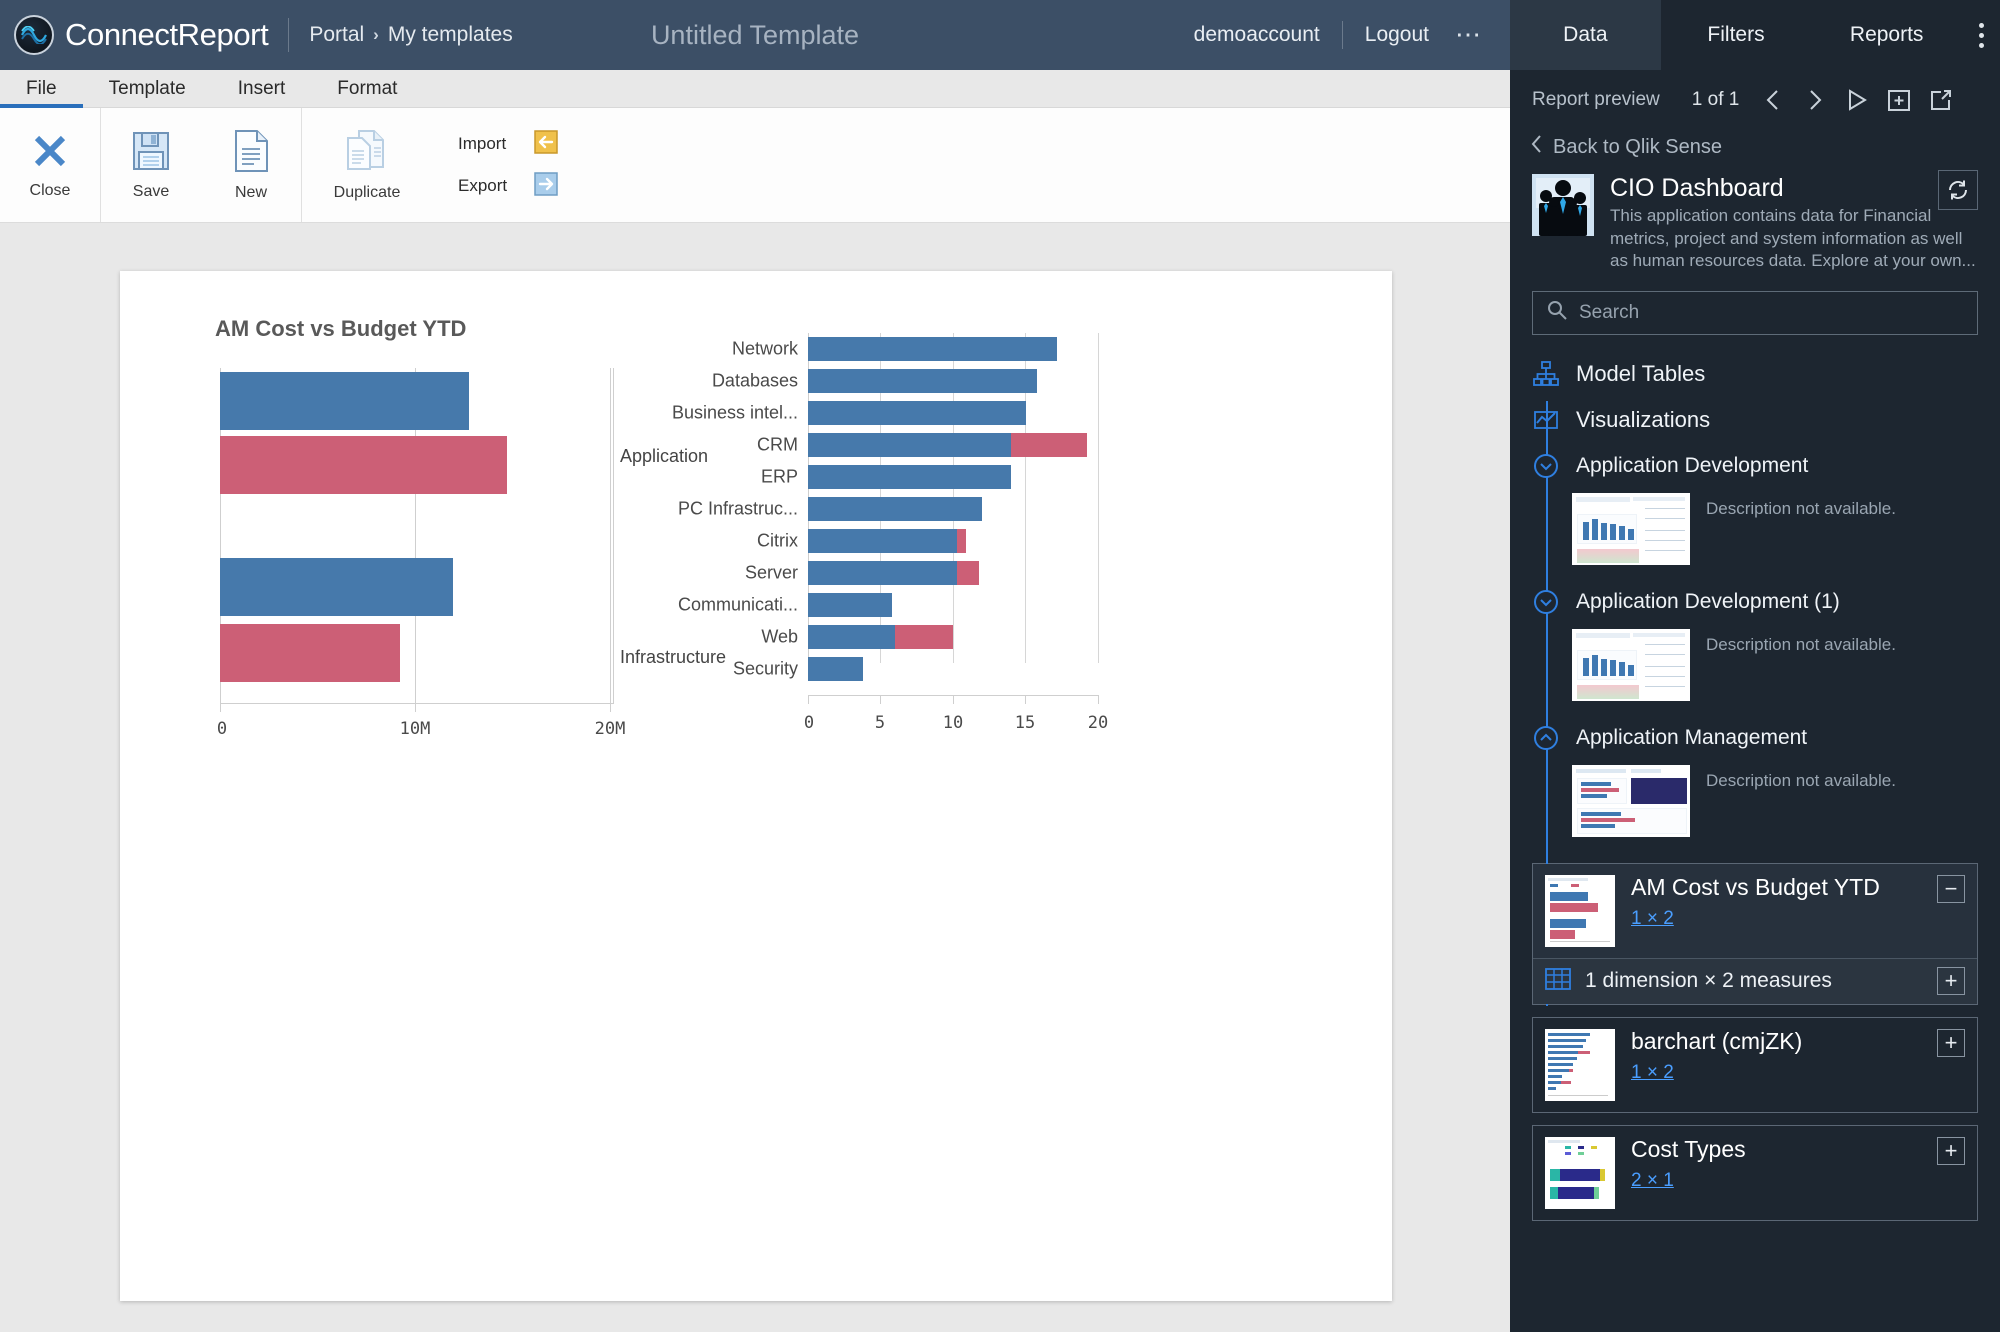 Image resolution: width=2000 pixels, height=1332 pixels. Describe the element at coordinates (1981, 35) in the screenshot. I see `vertical-ellipsis-icon` at that location.